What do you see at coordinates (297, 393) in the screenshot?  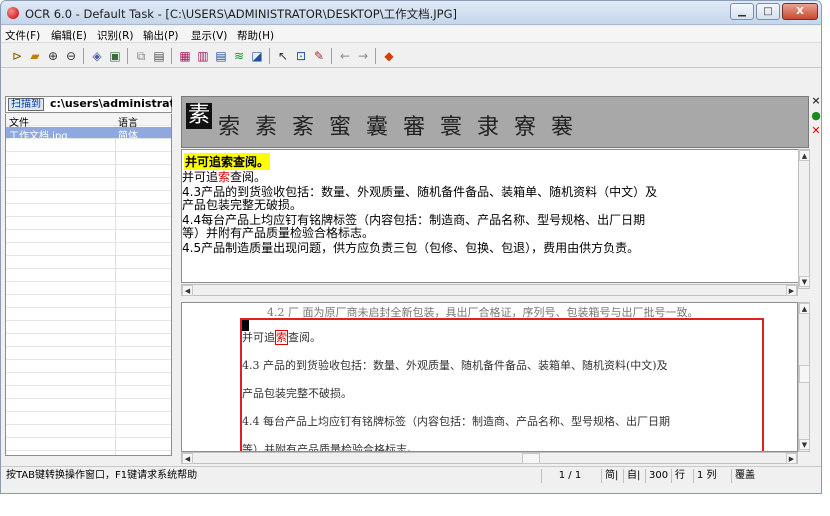 I see `image-text-line: 产品包装完整不破损。` at bounding box center [297, 393].